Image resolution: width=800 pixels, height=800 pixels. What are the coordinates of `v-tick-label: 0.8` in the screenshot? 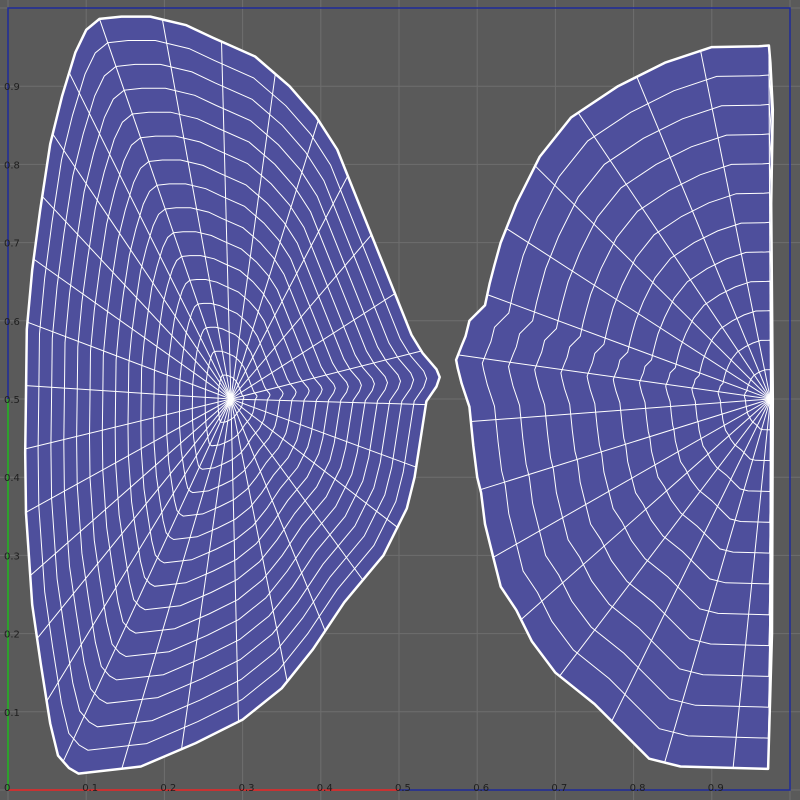 It's located at (12, 165).